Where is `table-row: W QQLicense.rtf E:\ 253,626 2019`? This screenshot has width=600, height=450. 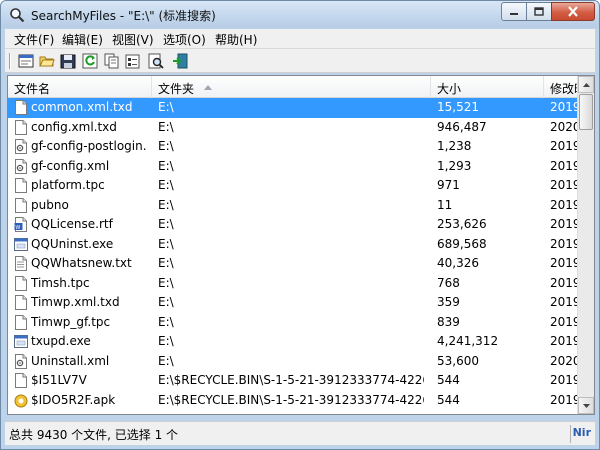 table-row: W QQLicense.rtf E:\ 253,626 2019 is located at coordinates (301, 225).